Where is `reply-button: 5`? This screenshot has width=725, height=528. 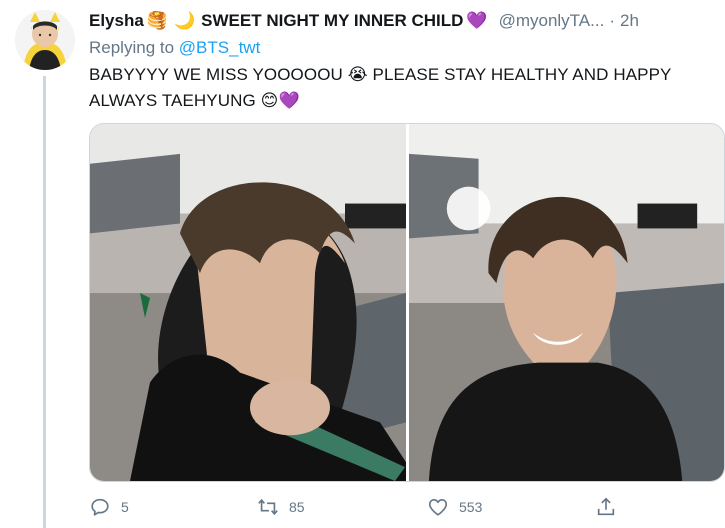 reply-button: 5 is located at coordinates (109, 507).